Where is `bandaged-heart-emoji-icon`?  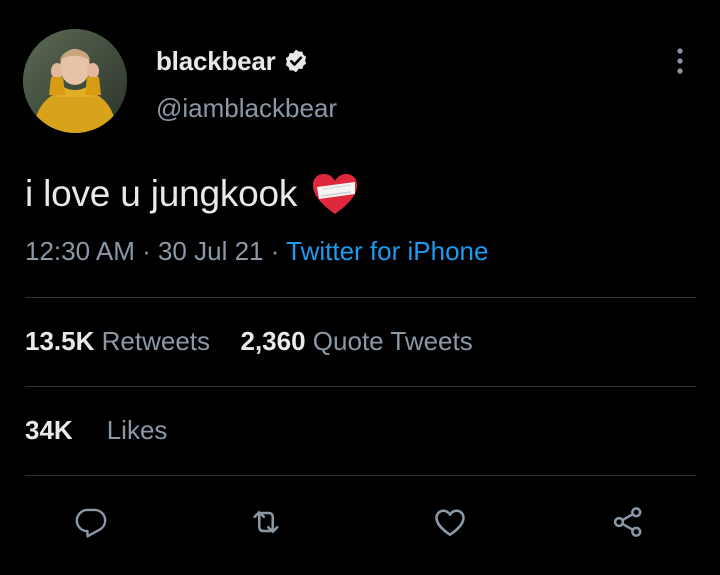
bandaged-heart-emoji-icon is located at coordinates (335, 194).